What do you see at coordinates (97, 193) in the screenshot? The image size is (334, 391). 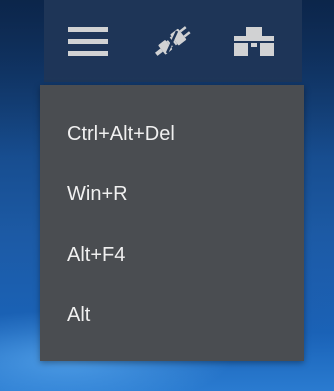 I see `menu-item-label: Win+R` at bounding box center [97, 193].